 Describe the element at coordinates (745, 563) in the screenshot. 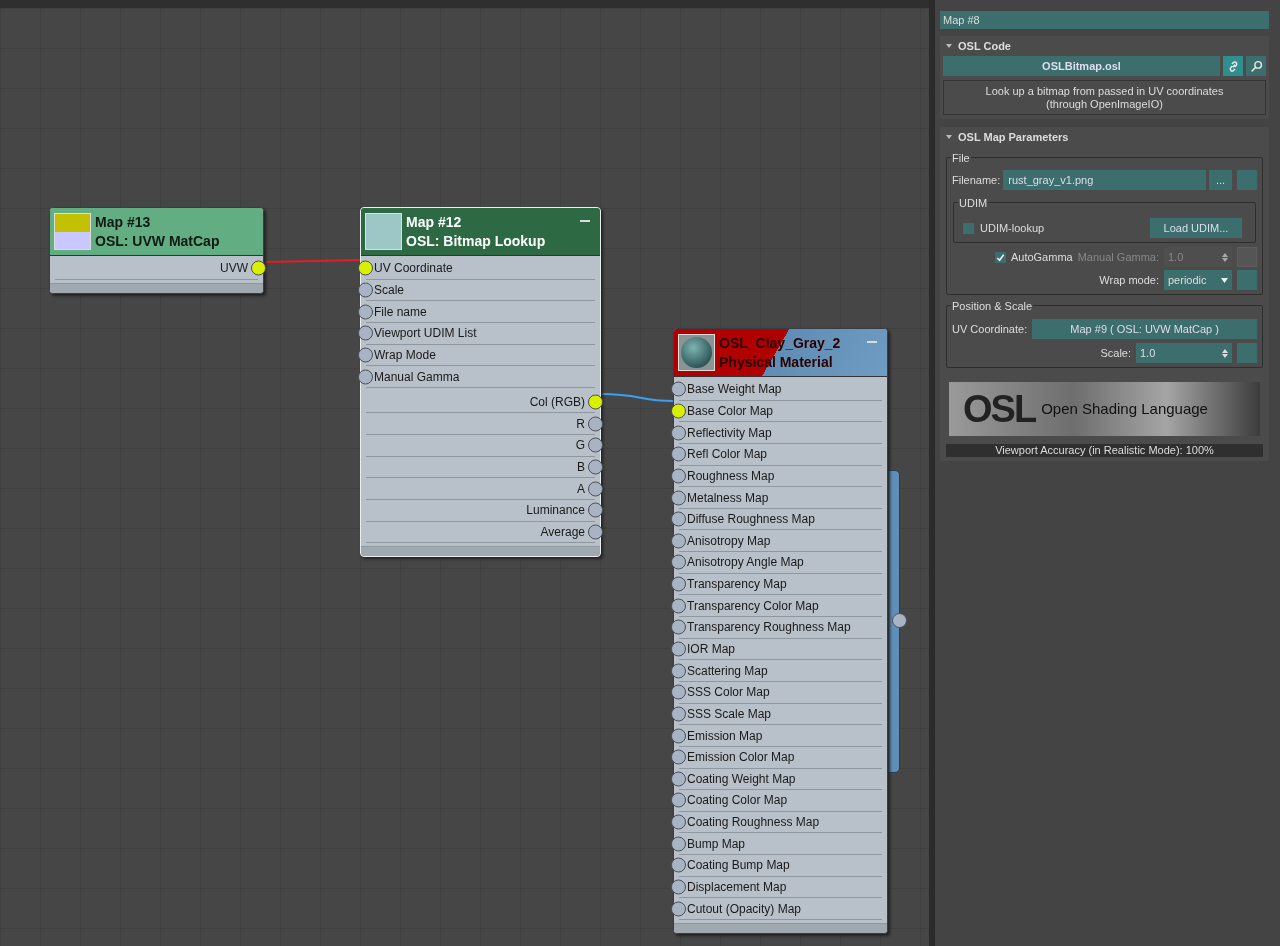

I see `input-label: Anisotropy Angle Map` at that location.